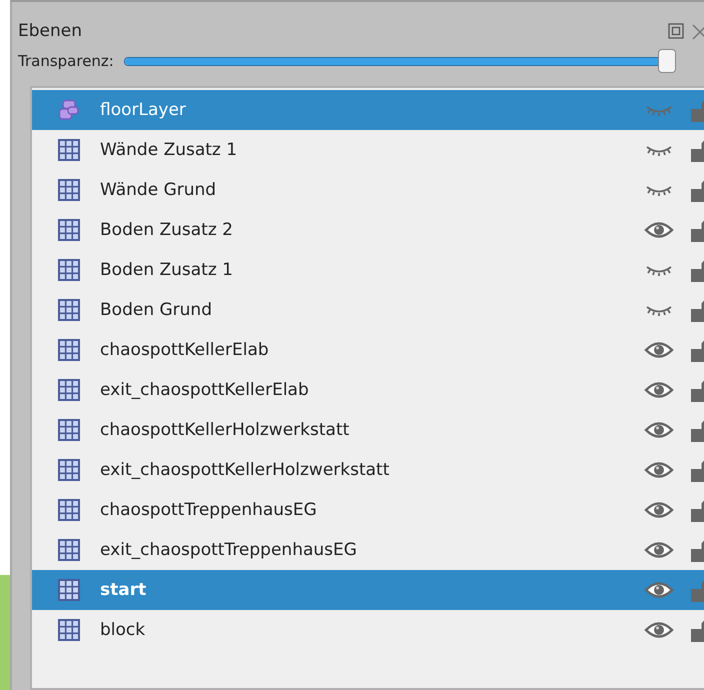 Image resolution: width=704 pixels, height=690 pixels. Describe the element at coordinates (368, 510) in the screenshot. I see `layer-row: chaospottTreppenhausEG` at that location.